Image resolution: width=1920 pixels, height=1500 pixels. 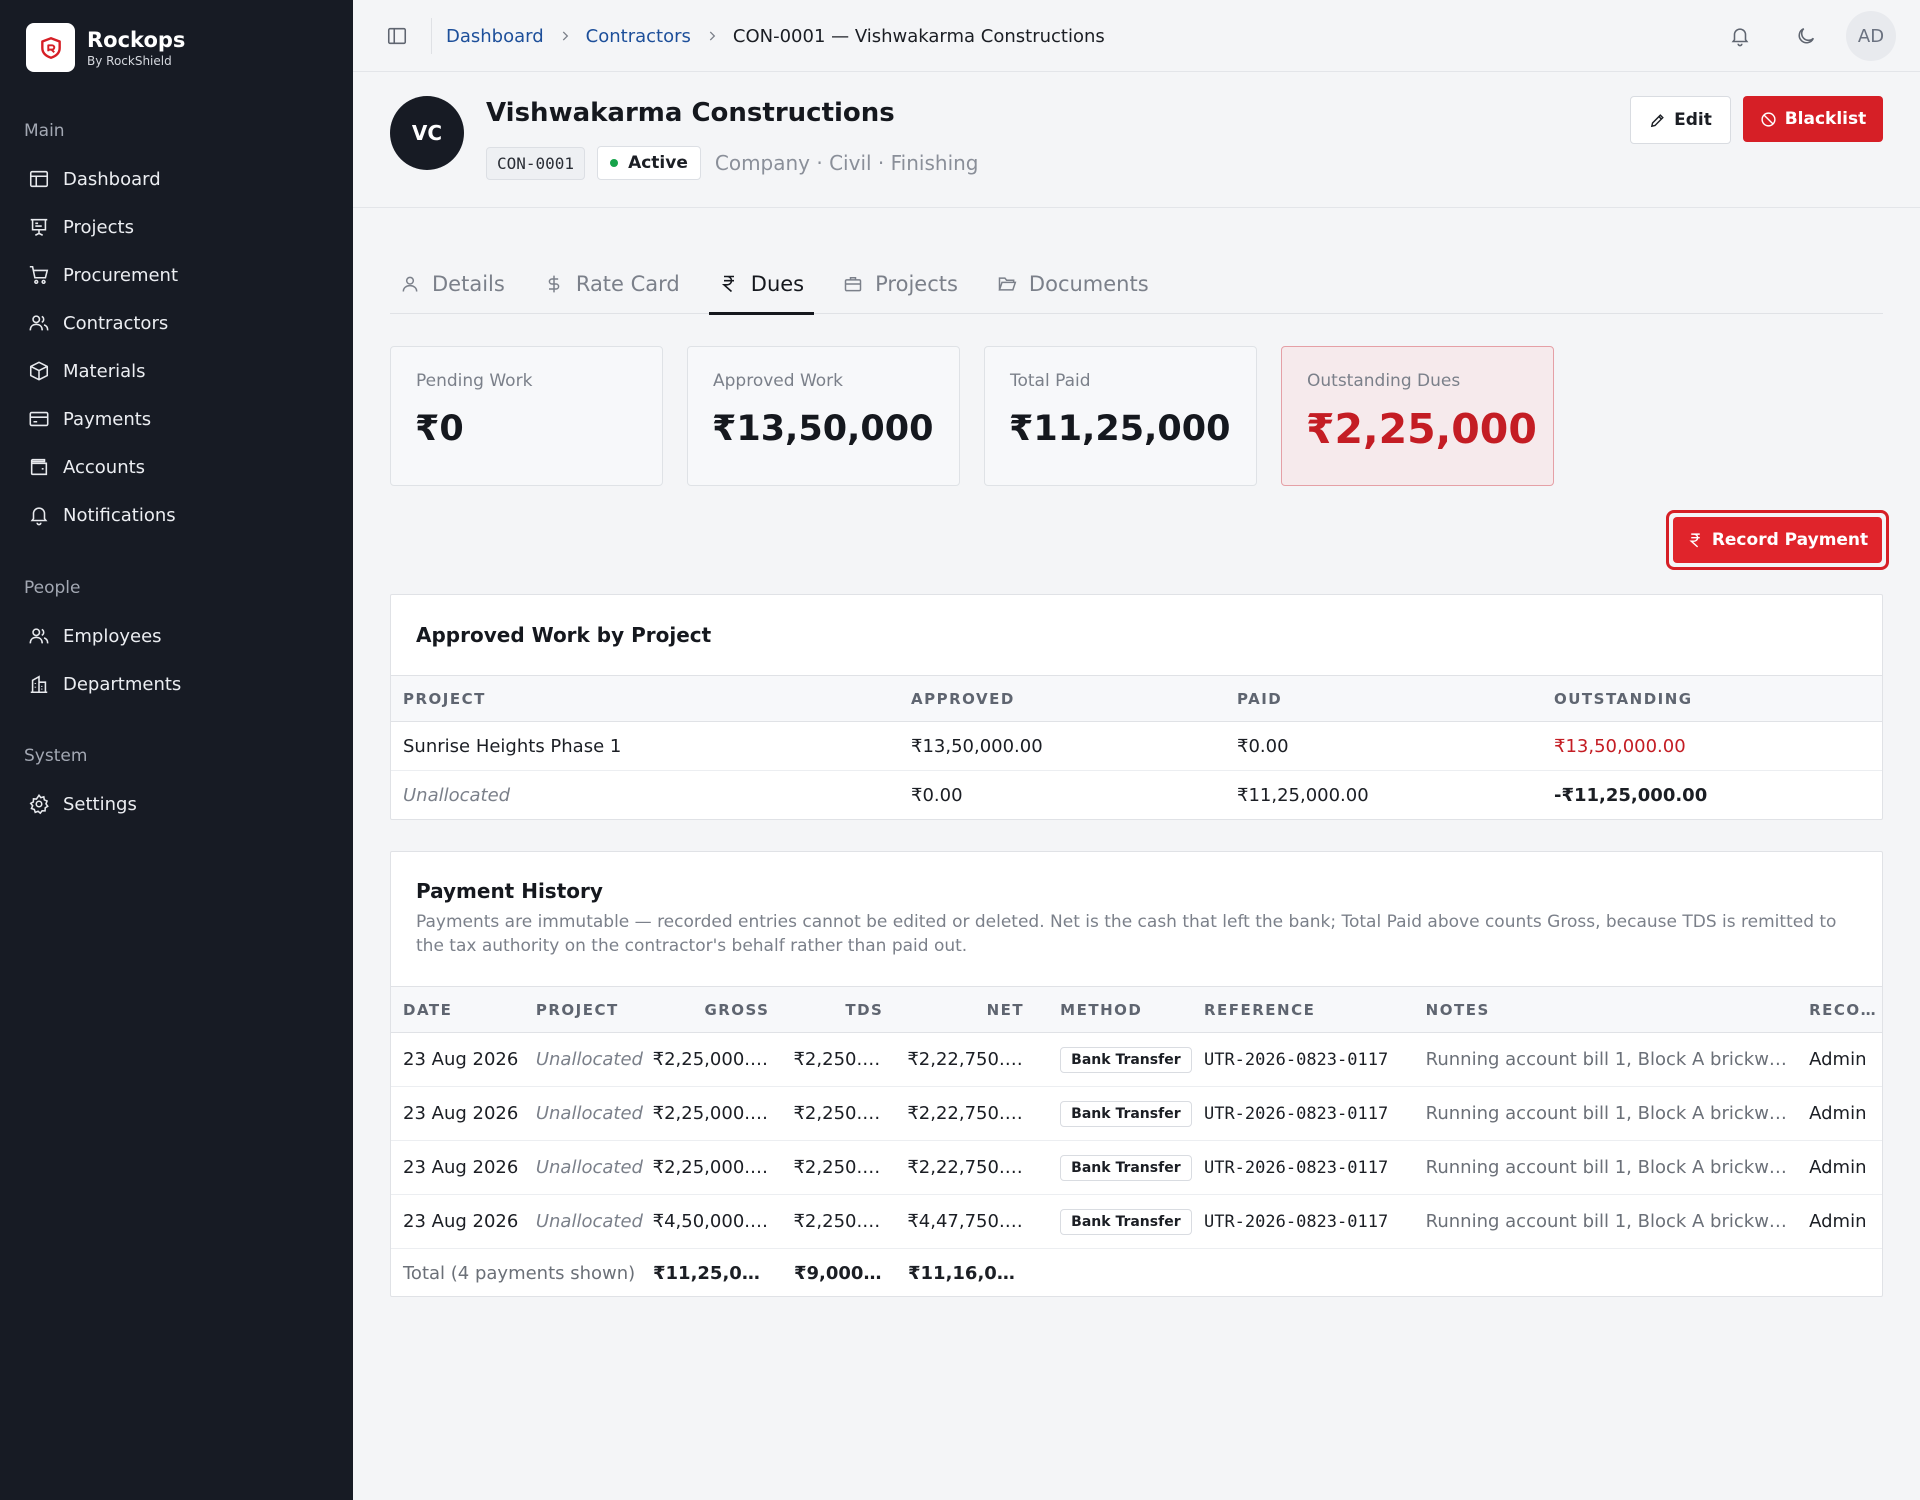 I want to click on stat-label: Total Paid, so click(x=1050, y=381).